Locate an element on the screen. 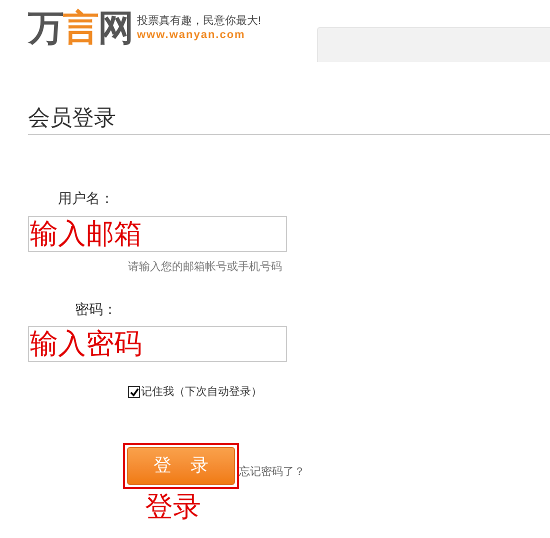 This screenshot has width=550, height=538. username-label: 用户名： is located at coordinates (86, 198).